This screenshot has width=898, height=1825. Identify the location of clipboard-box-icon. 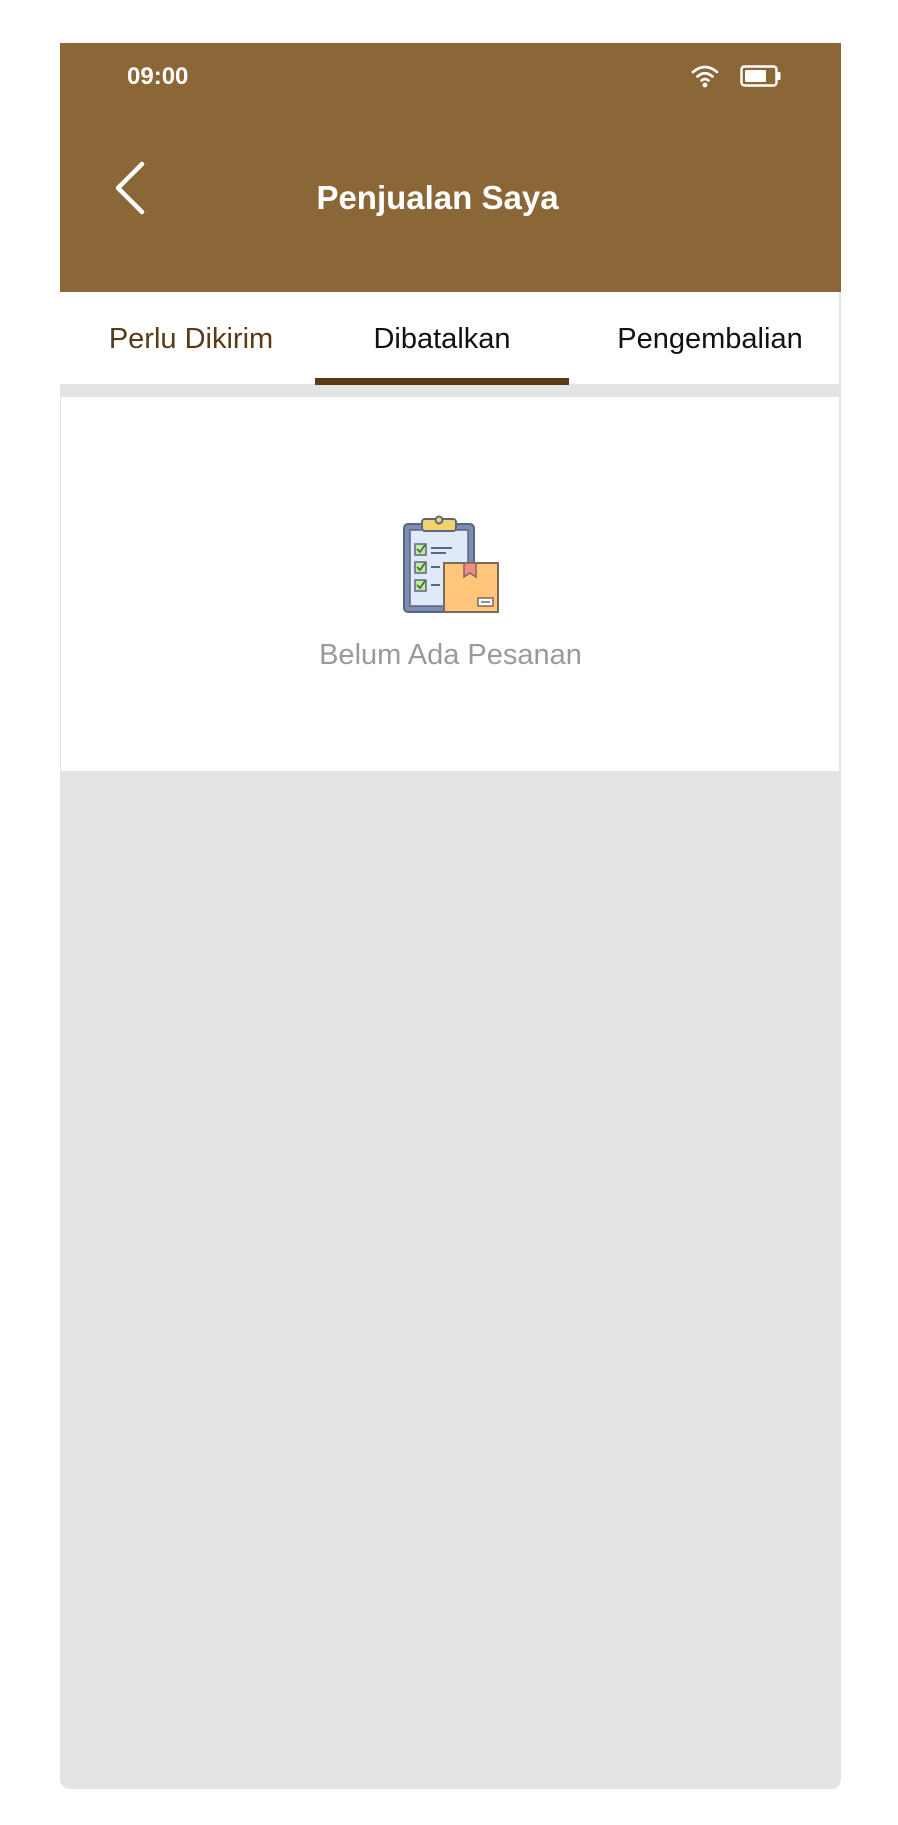
(451, 564).